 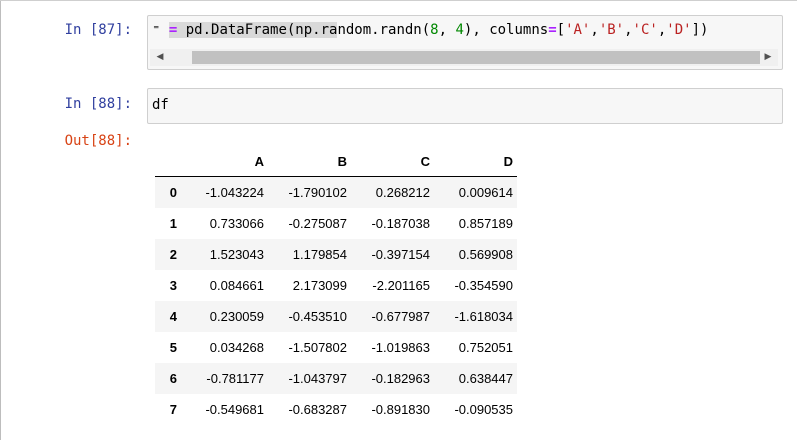 What do you see at coordinates (400, 254) in the screenshot?
I see `table-cell: -0.397154` at bounding box center [400, 254].